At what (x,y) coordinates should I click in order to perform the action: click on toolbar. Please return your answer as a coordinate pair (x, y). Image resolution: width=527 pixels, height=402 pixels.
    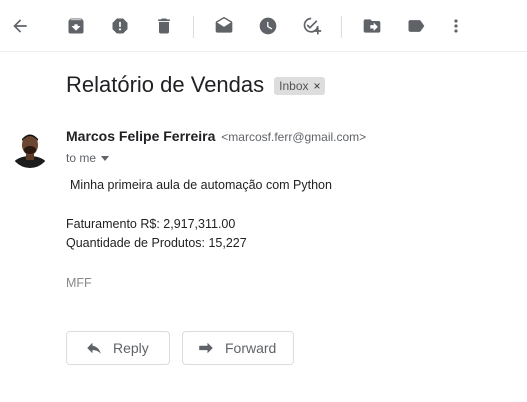
    Looking at the image, I should click on (263, 26).